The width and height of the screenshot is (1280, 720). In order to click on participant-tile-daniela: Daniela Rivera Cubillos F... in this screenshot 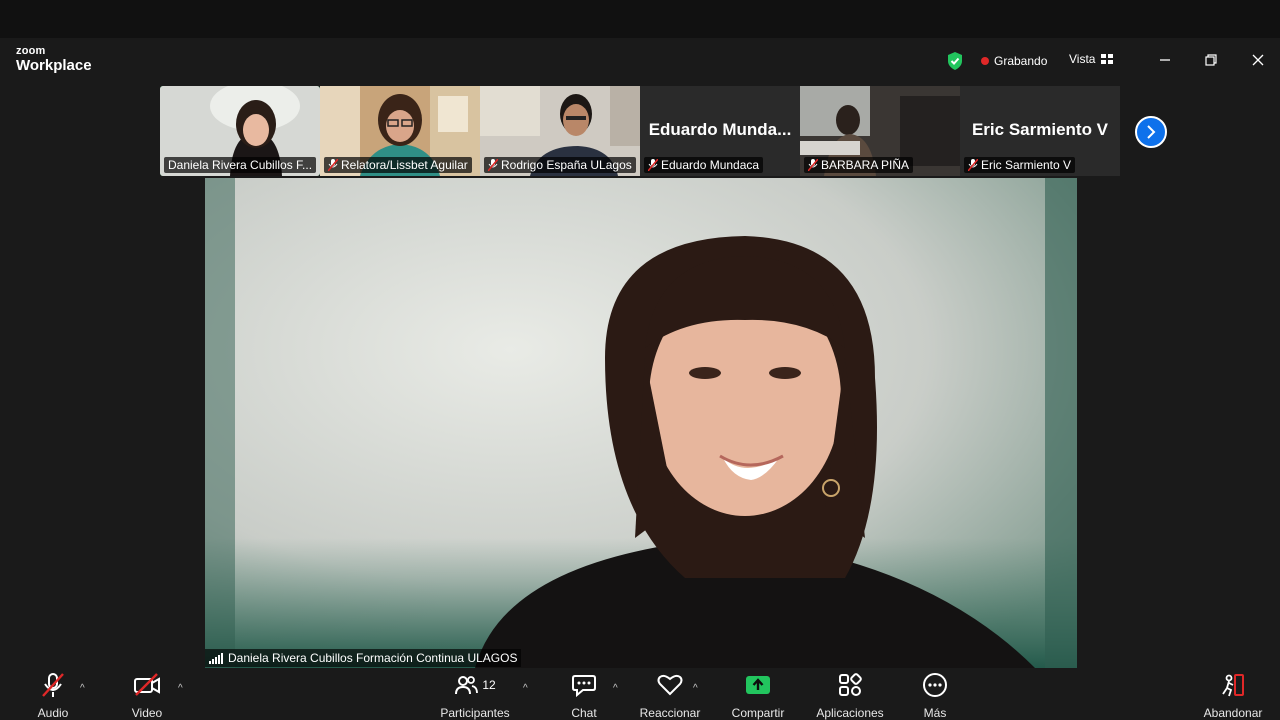, I will do `click(240, 131)`.